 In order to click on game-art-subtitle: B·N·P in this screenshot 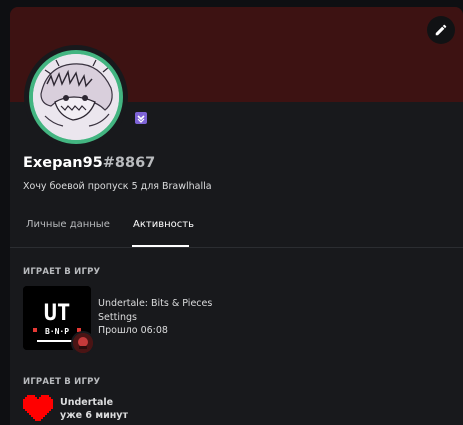, I will do `click(57, 331)`.